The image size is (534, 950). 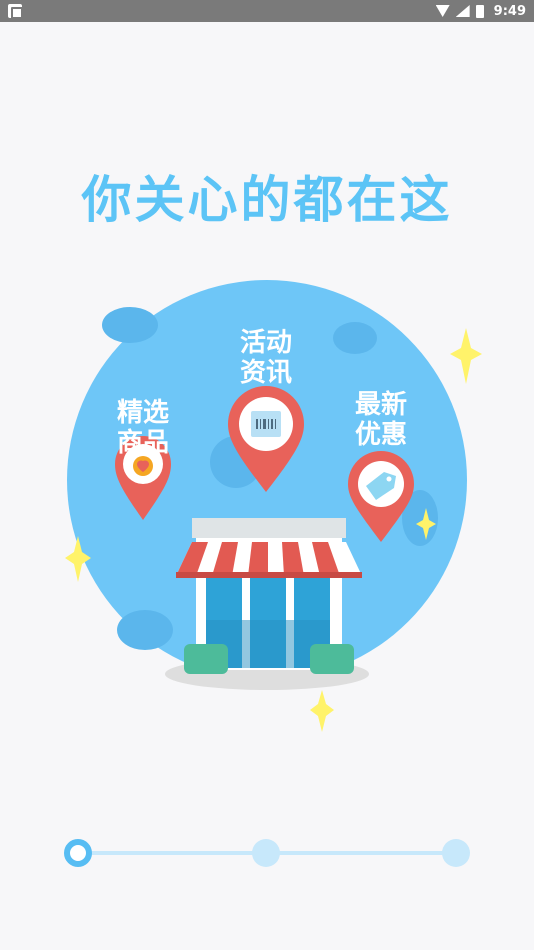 I want to click on notification-icon, so click(x=15, y=11).